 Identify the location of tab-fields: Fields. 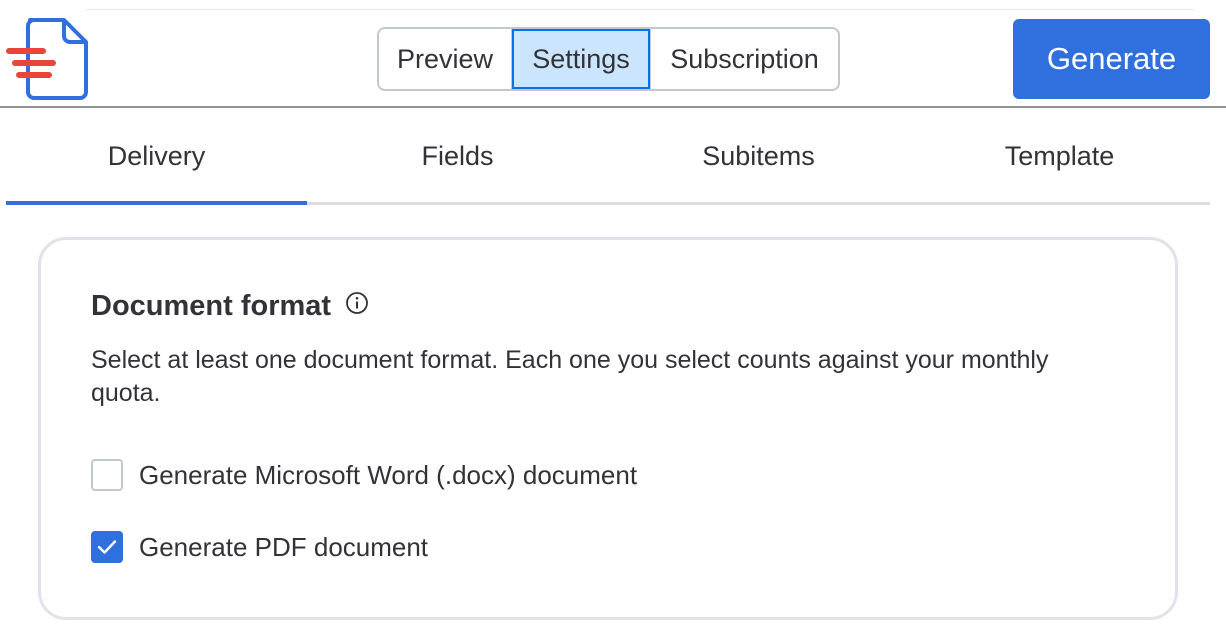
(457, 157).